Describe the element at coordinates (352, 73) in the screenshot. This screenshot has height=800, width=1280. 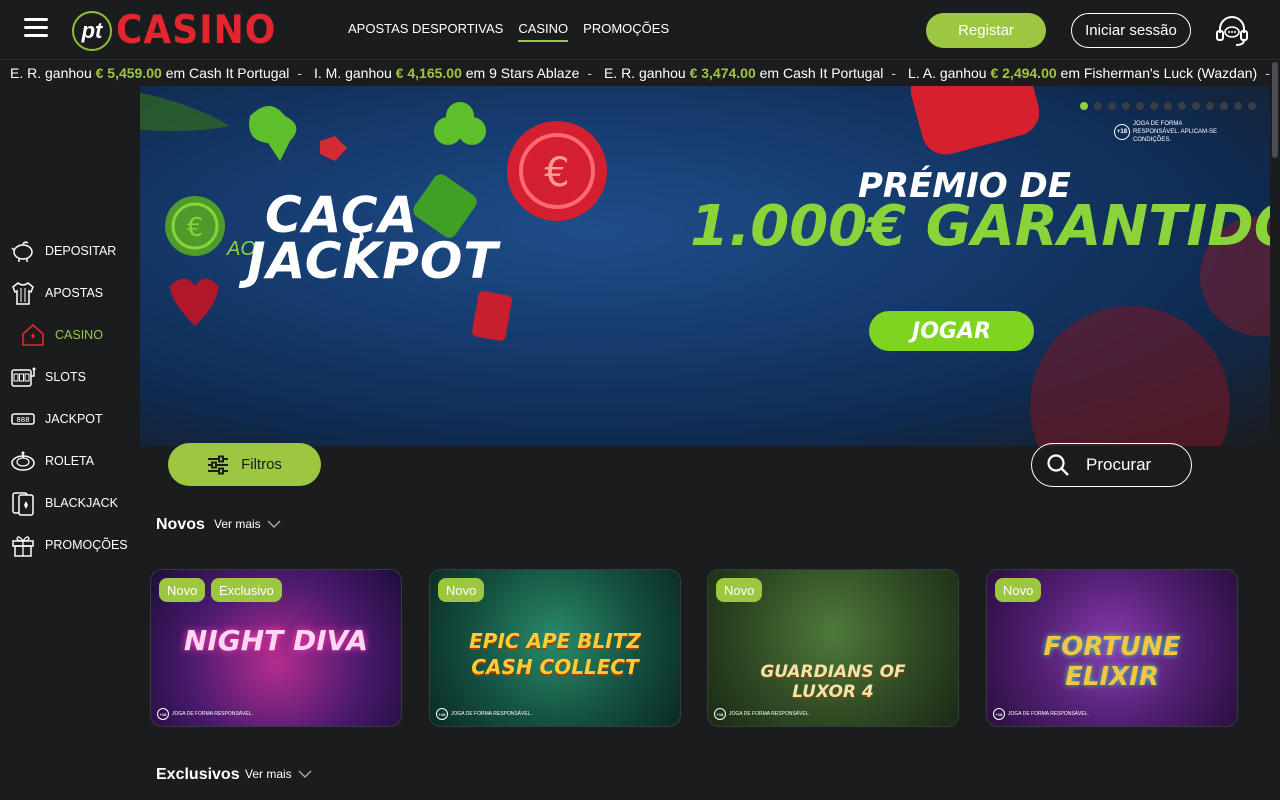
I see `ticker-name: I. M. ganhou` at that location.